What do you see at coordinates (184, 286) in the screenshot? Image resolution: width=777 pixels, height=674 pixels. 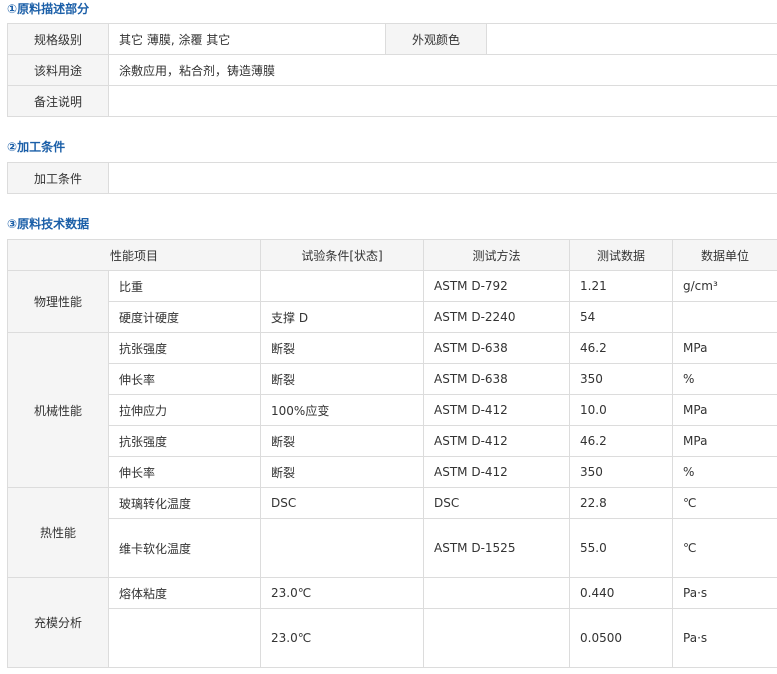 I see `property-item: 比重` at bounding box center [184, 286].